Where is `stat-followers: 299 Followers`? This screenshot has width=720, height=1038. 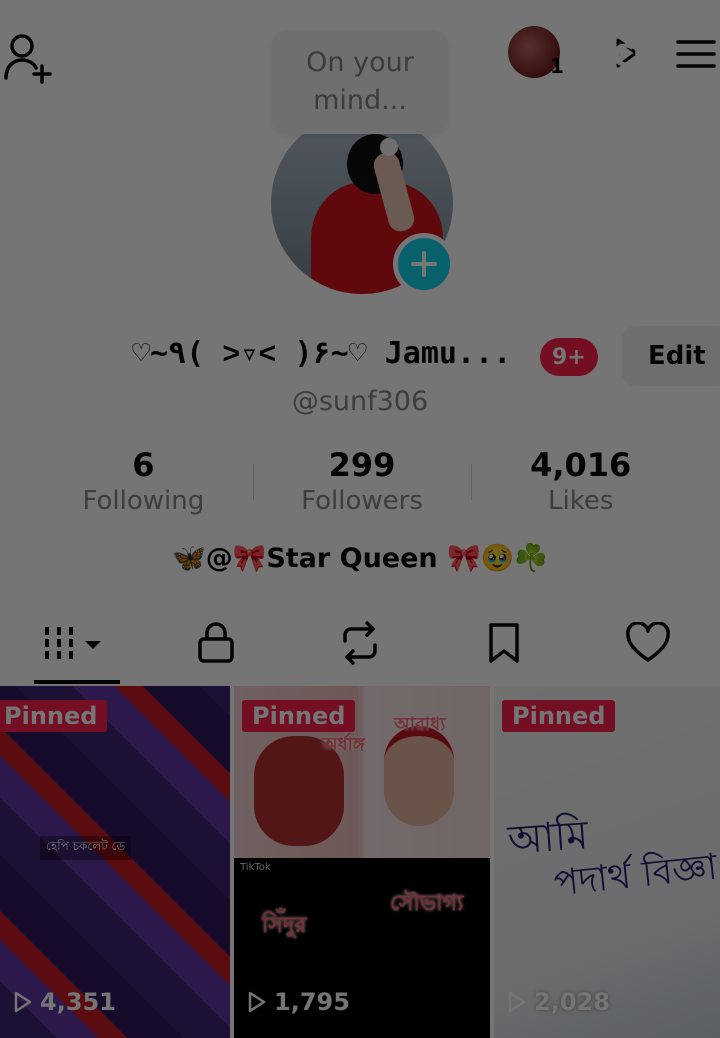 stat-followers: 299 Followers is located at coordinates (362, 486).